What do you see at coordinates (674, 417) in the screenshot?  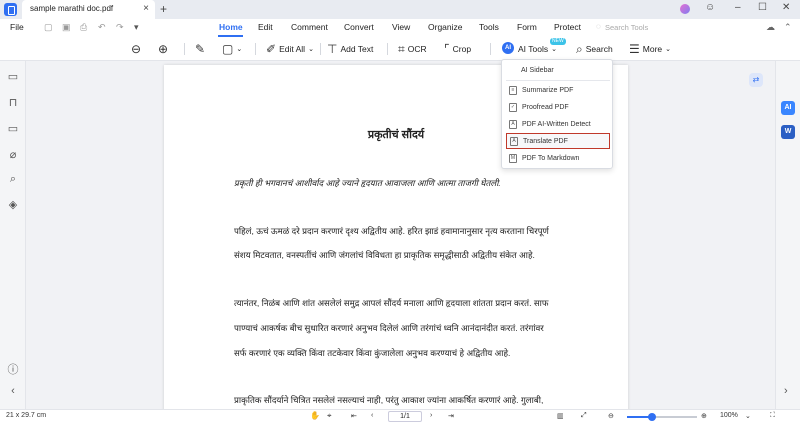 I see `zoom-slider-track` at bounding box center [674, 417].